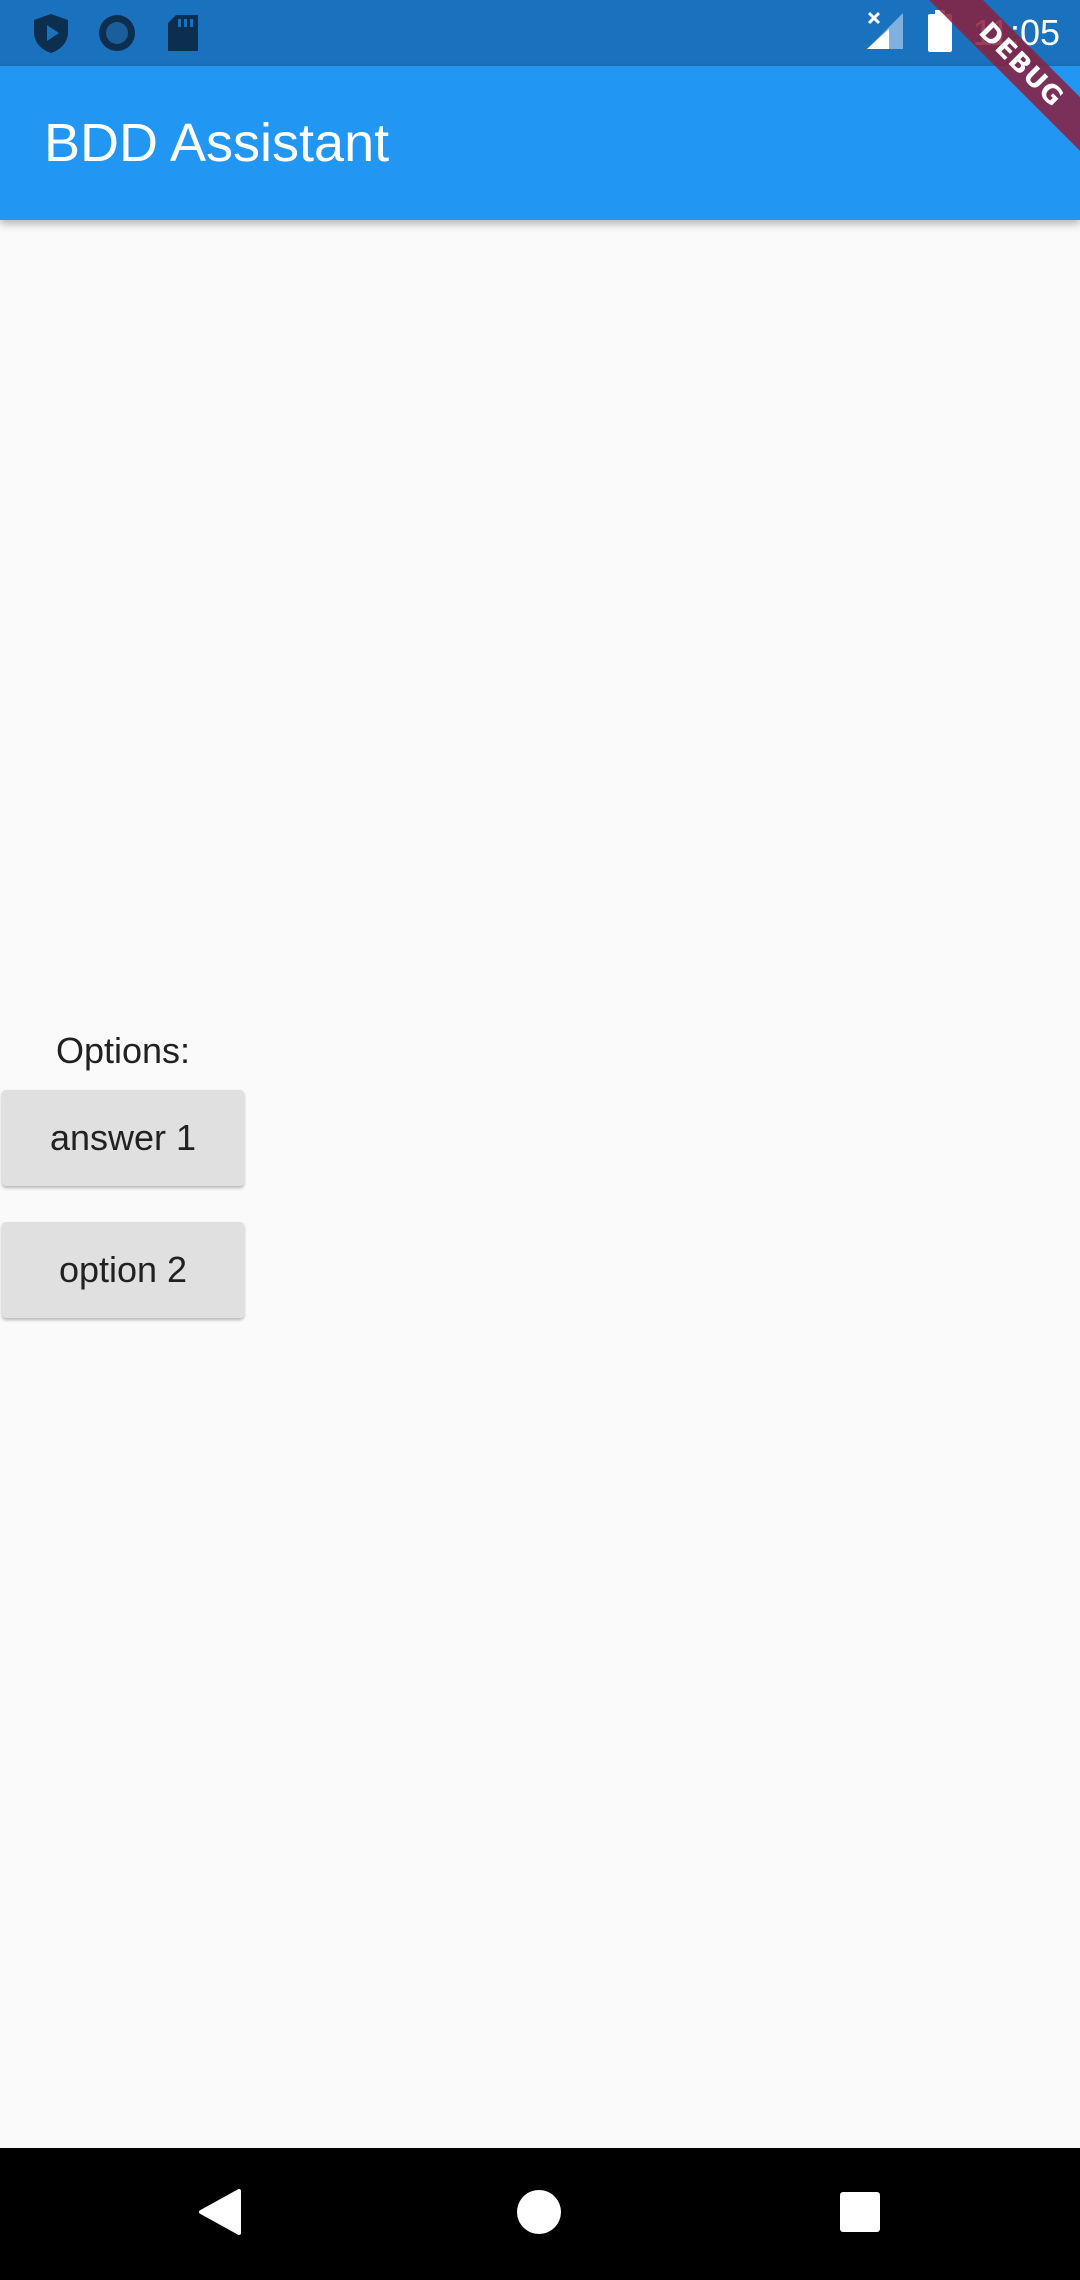 This screenshot has height=2280, width=1080. Describe the element at coordinates (117, 33) in the screenshot. I see `circle-notification-icon` at that location.